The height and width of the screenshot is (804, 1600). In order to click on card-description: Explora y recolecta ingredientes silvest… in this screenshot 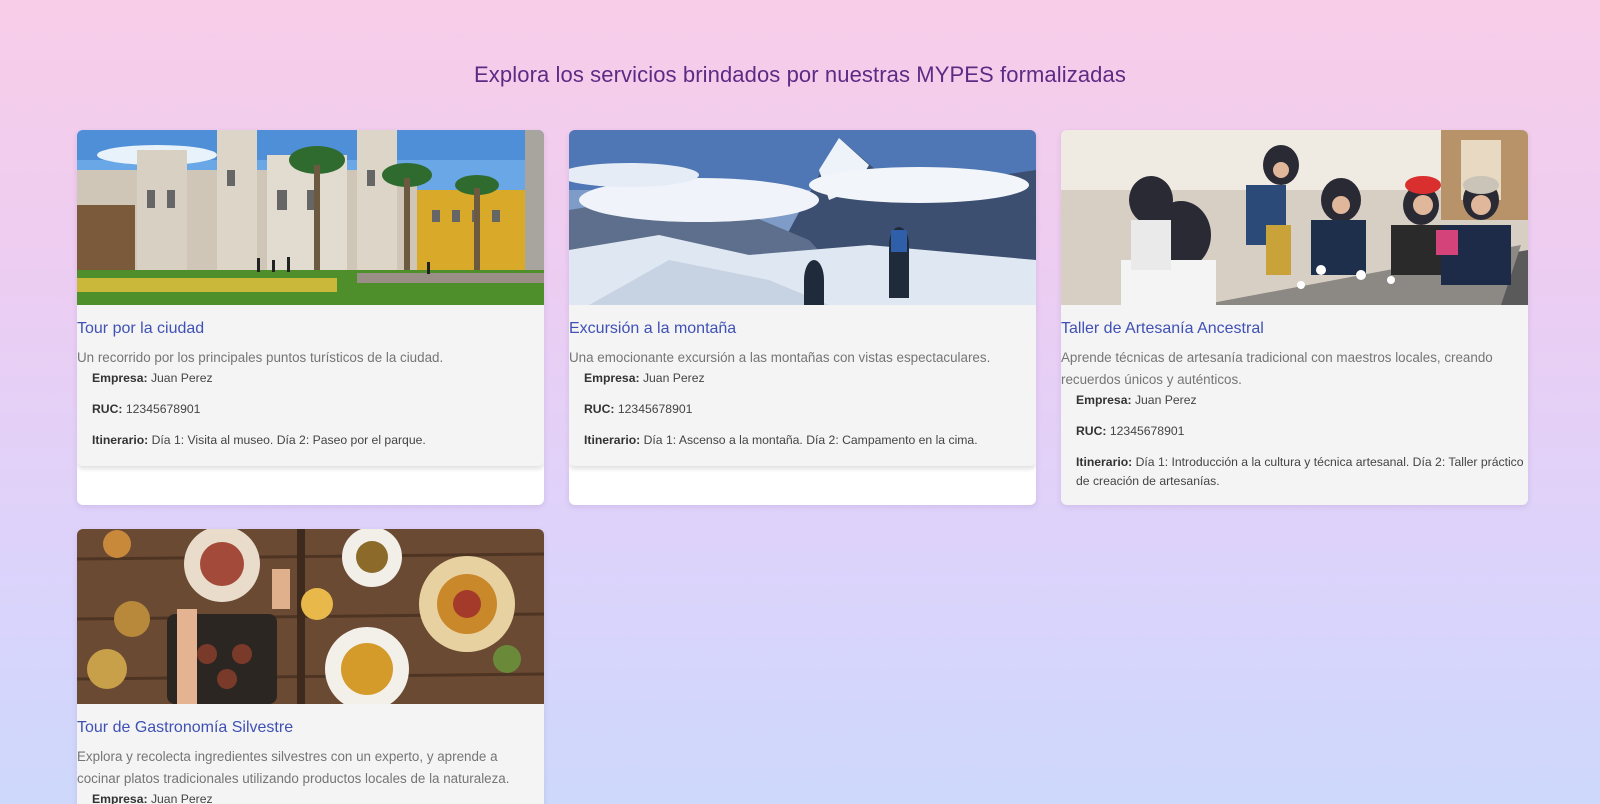, I will do `click(293, 767)`.